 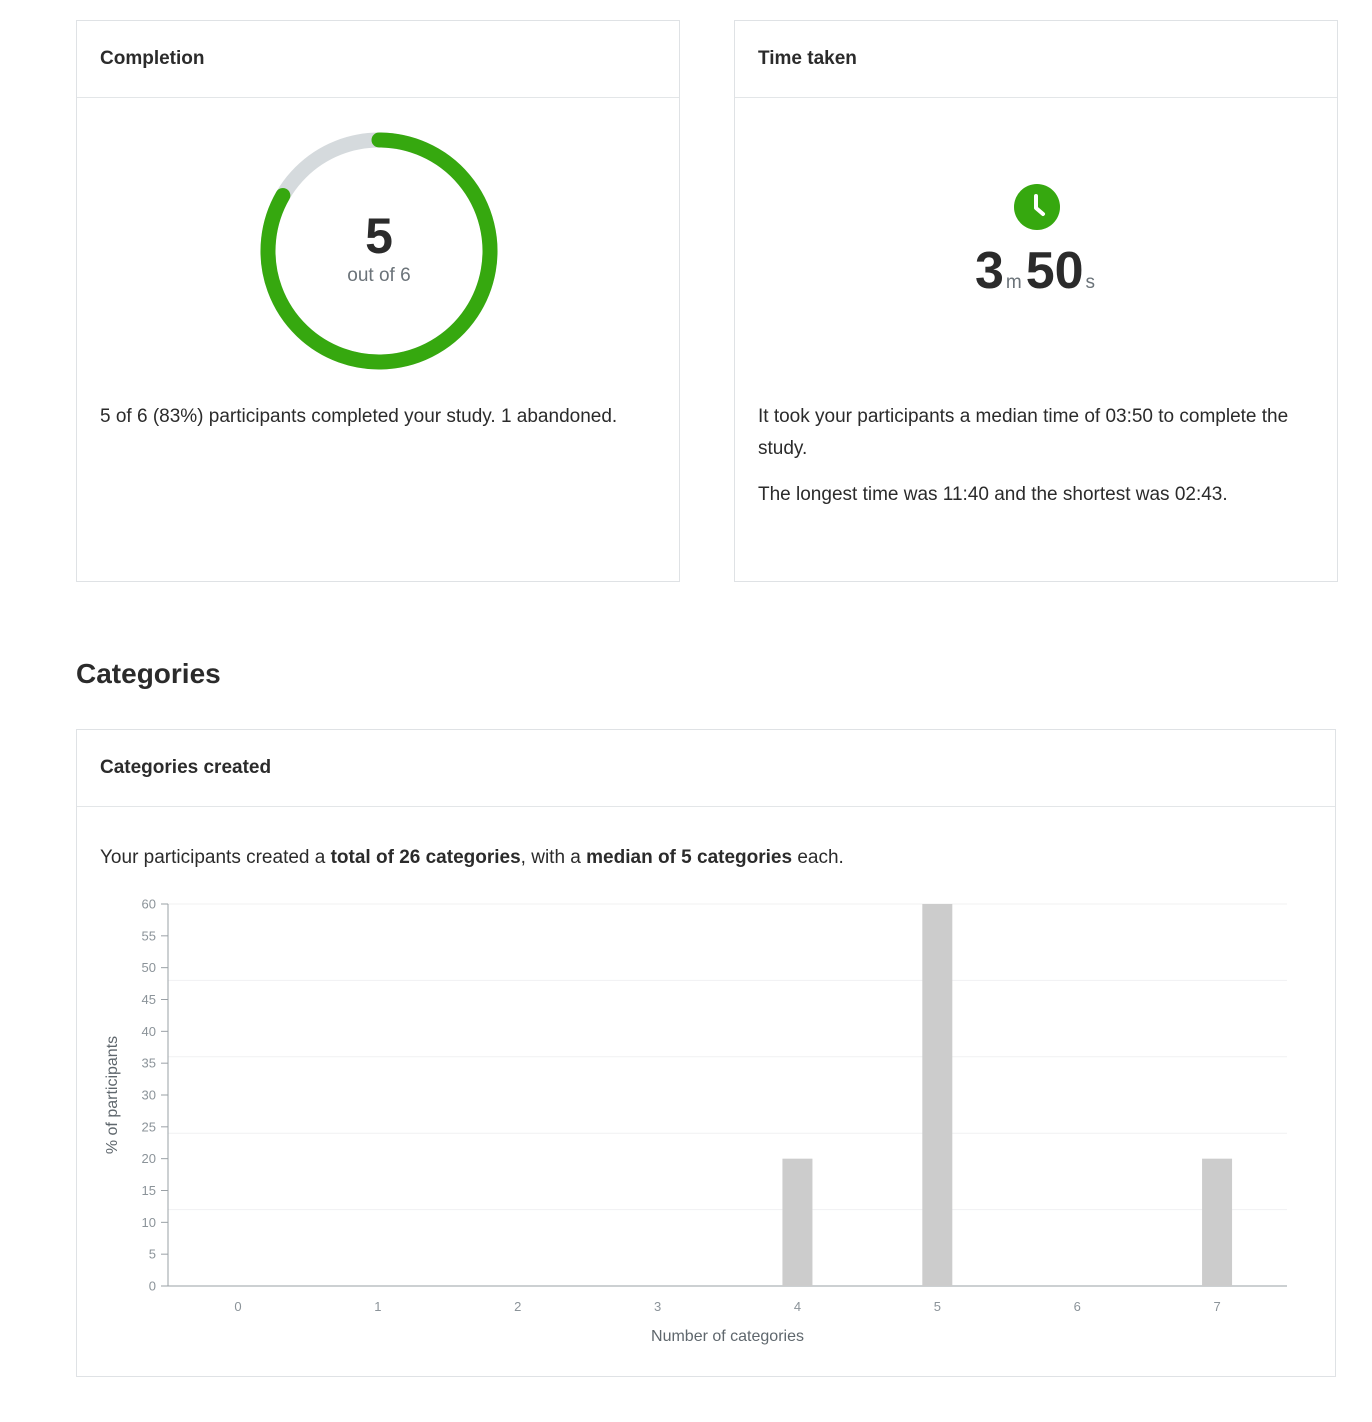 What do you see at coordinates (657, 1306) in the screenshot?
I see `x-tick-label: 3` at bounding box center [657, 1306].